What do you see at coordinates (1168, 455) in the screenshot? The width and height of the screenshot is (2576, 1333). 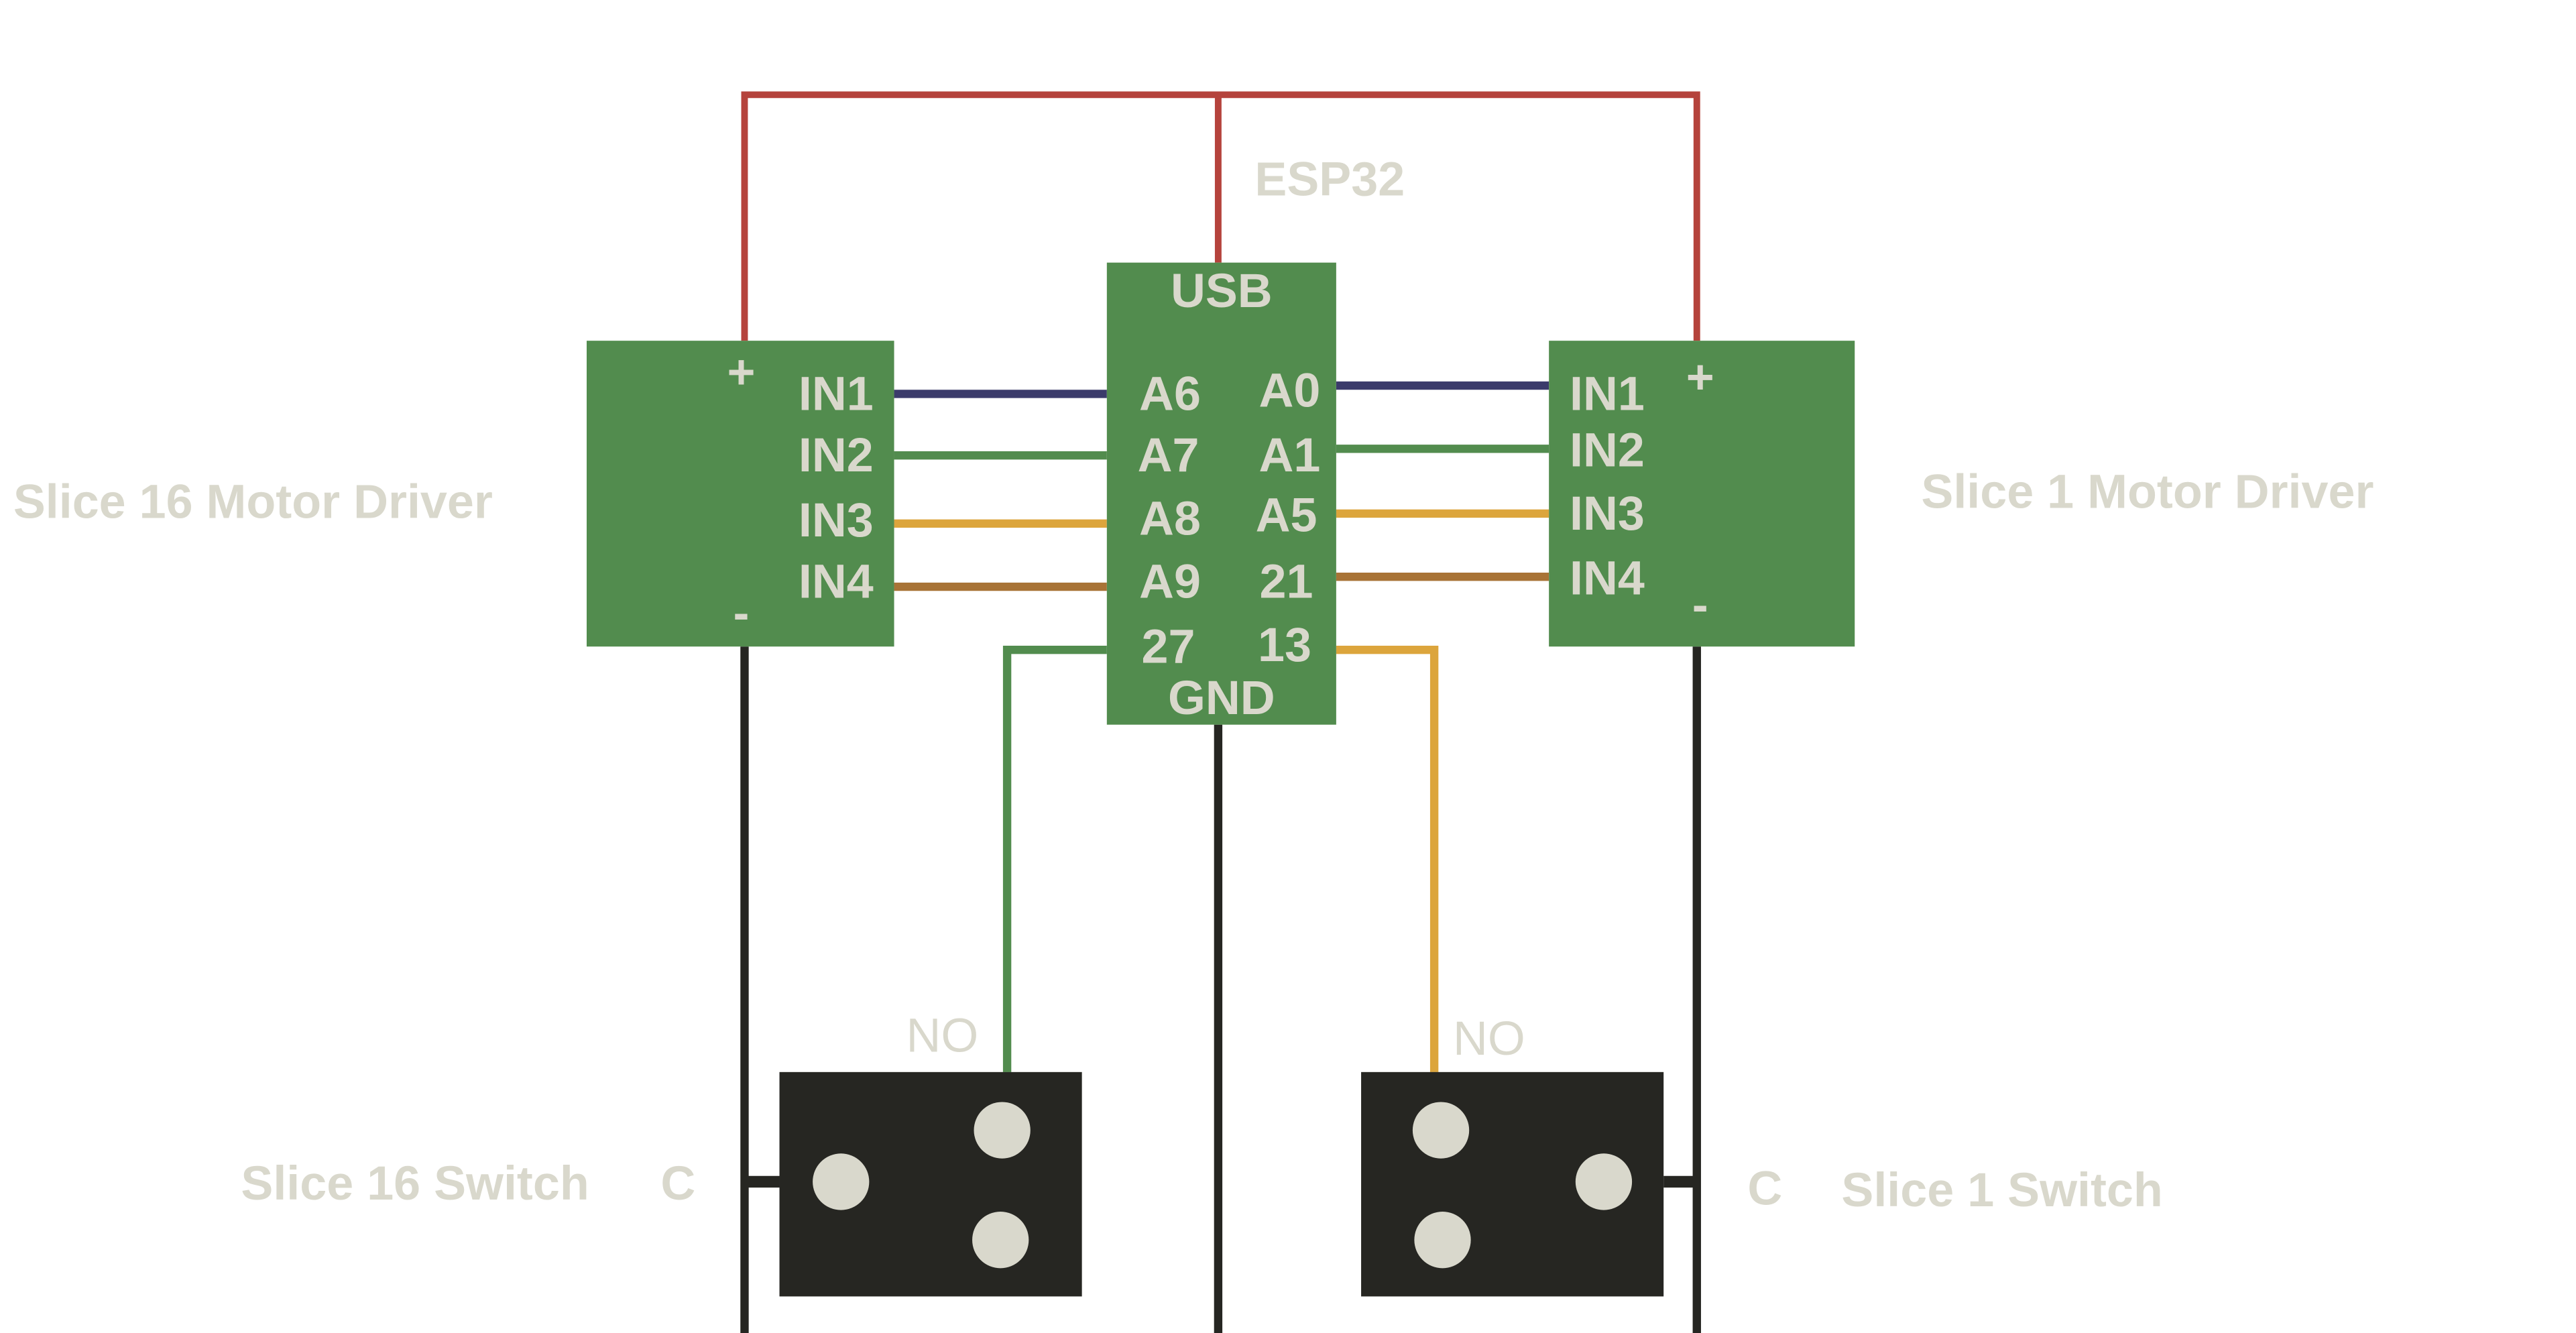 I see `esp32-pin-label: A7` at bounding box center [1168, 455].